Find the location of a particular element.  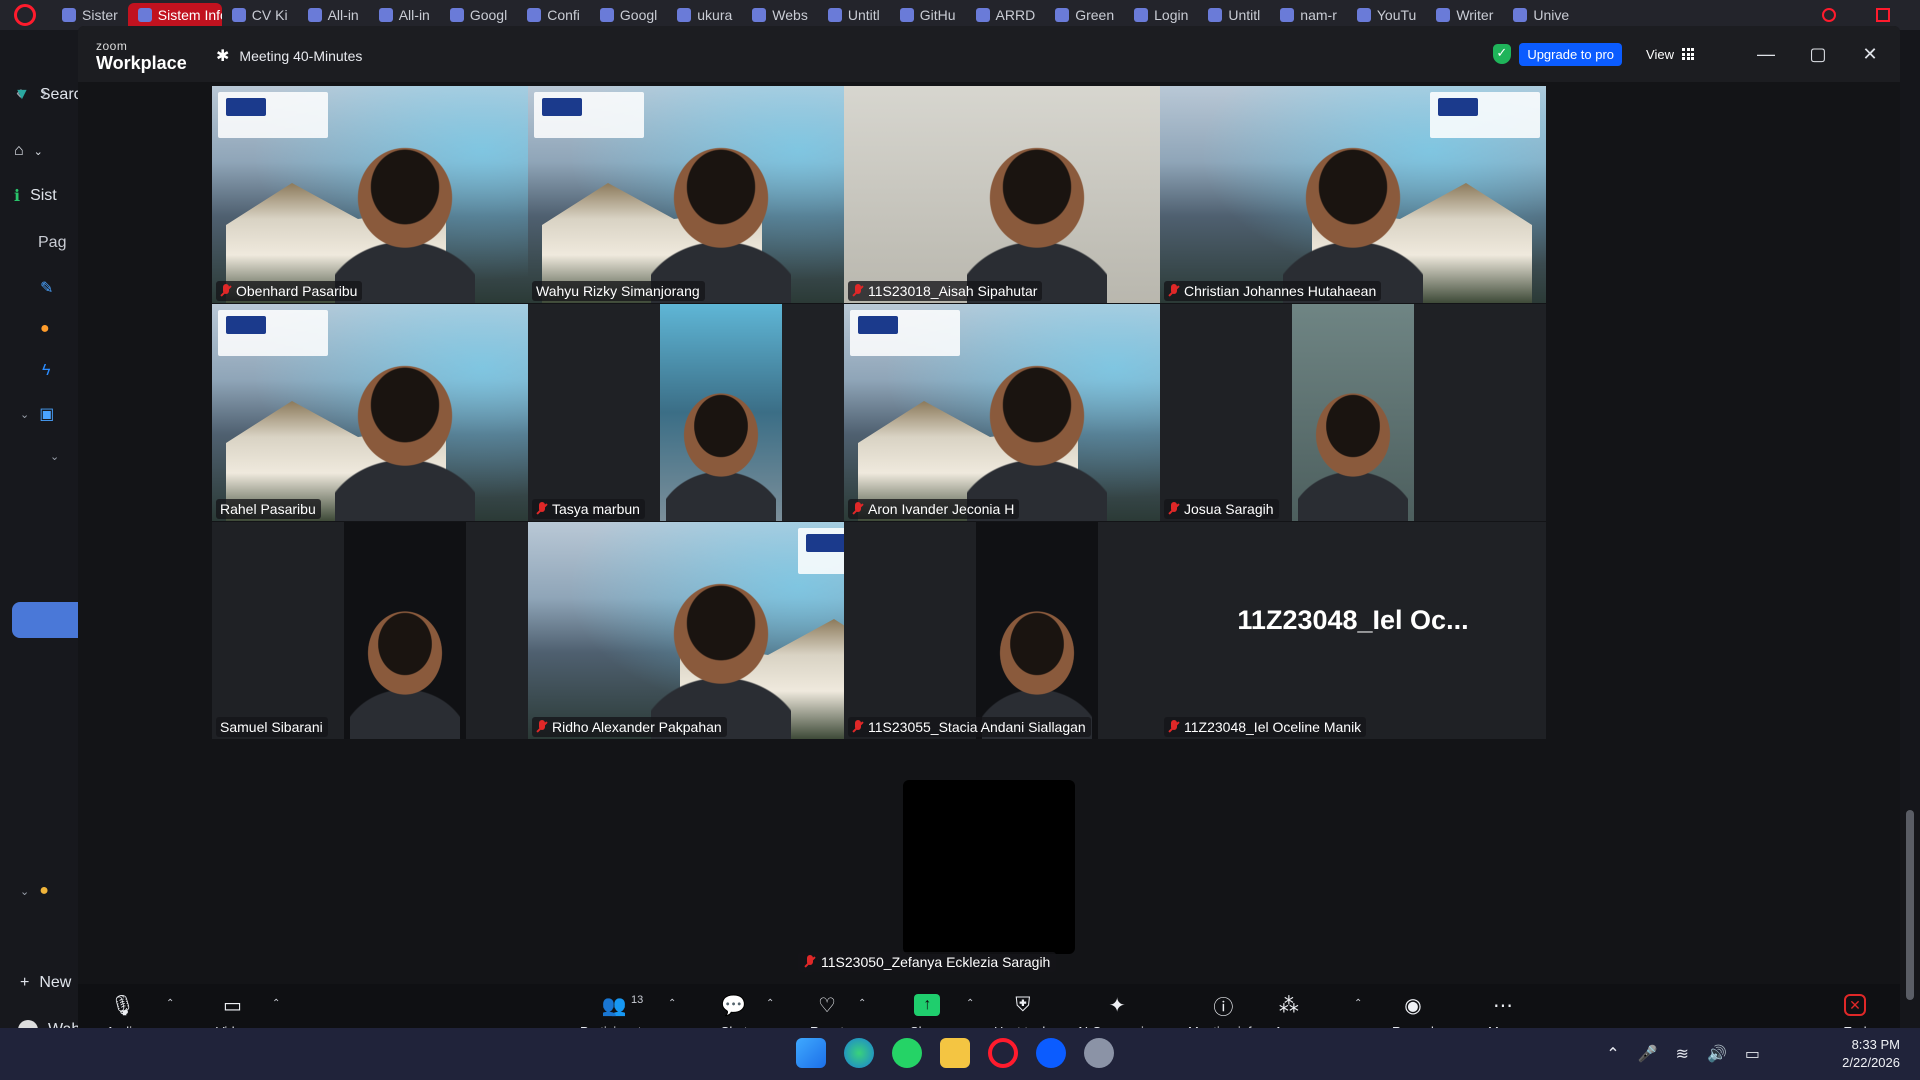

close-icon: ✕ is located at coordinates (1870, 54).